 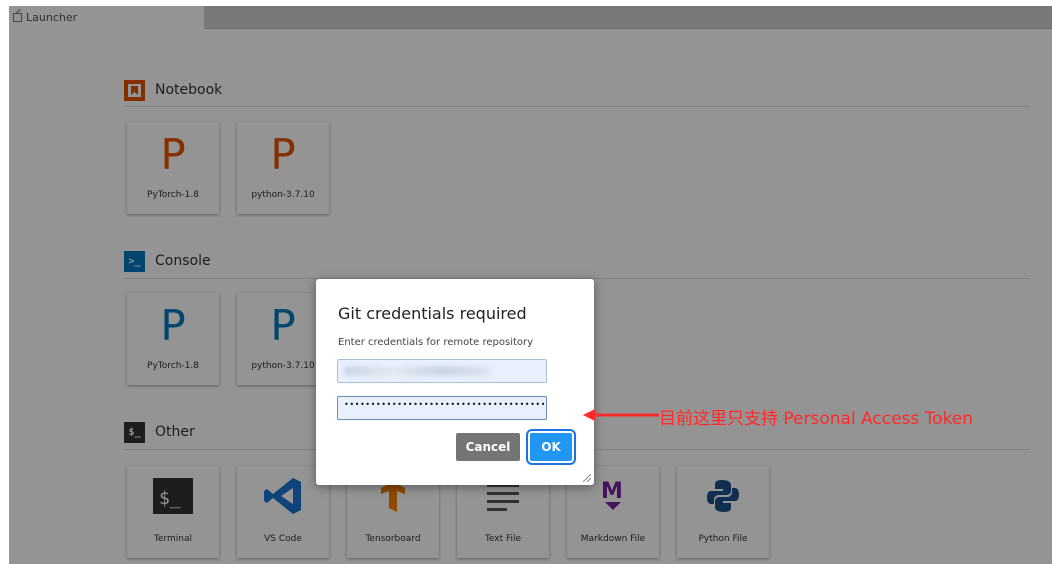 I want to click on resize-handle-icon, so click(x=587, y=478).